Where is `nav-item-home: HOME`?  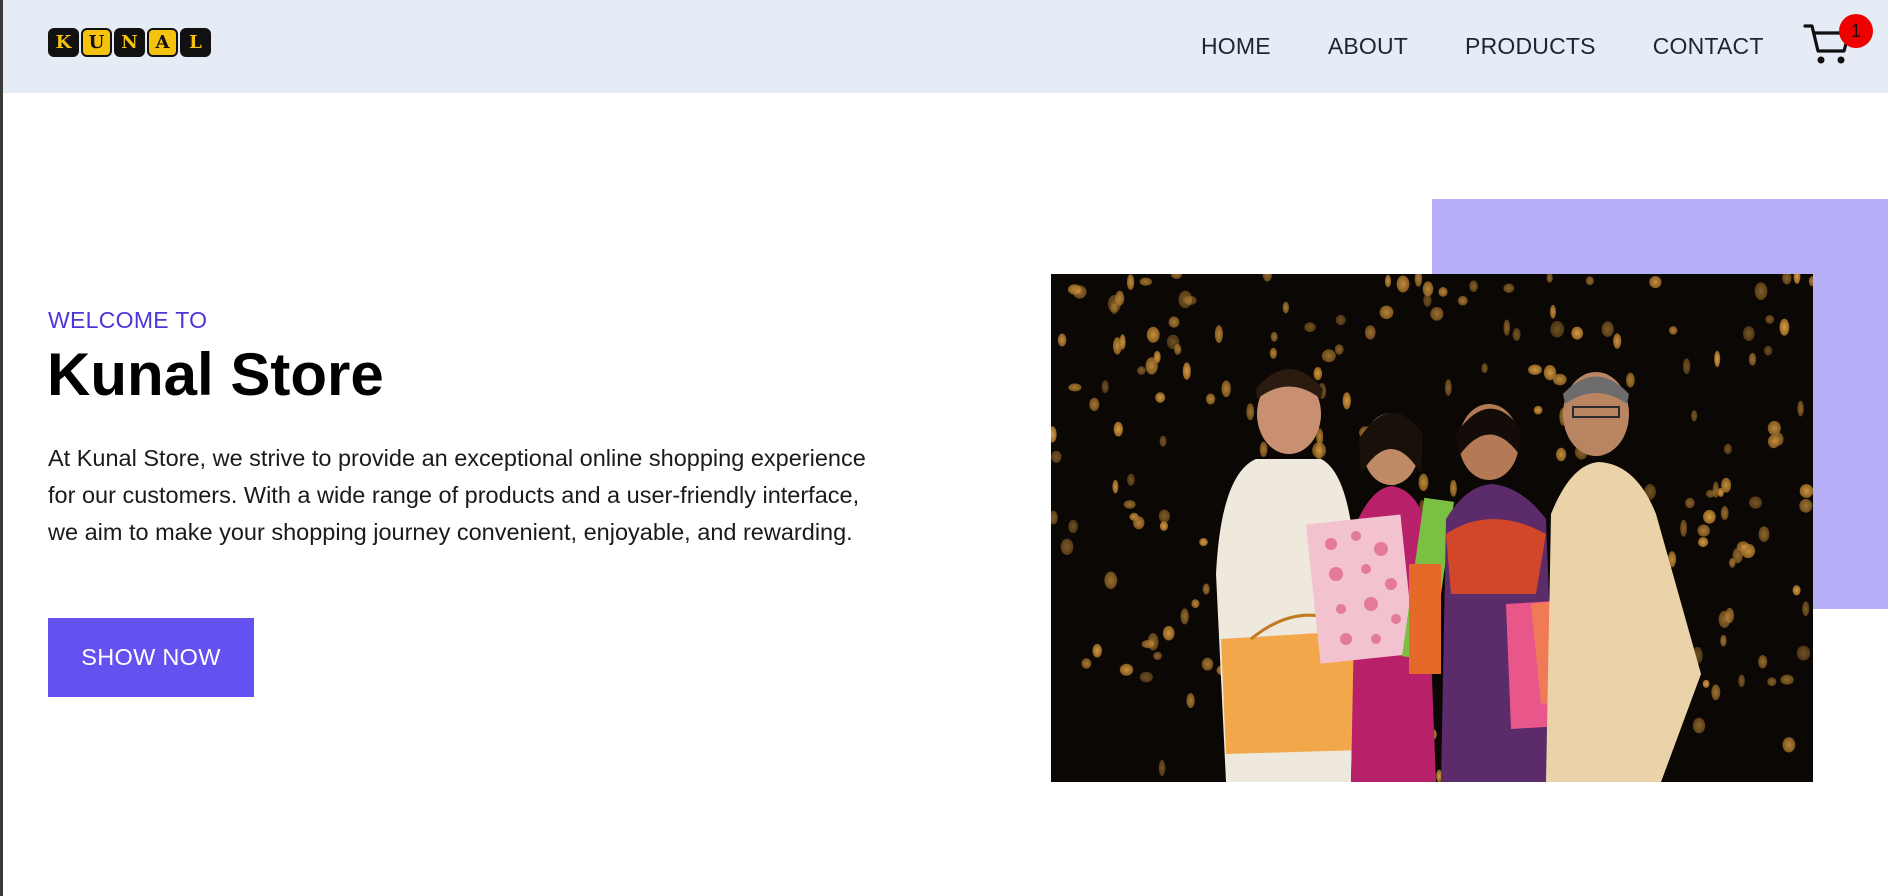 nav-item-home: HOME is located at coordinates (1236, 46).